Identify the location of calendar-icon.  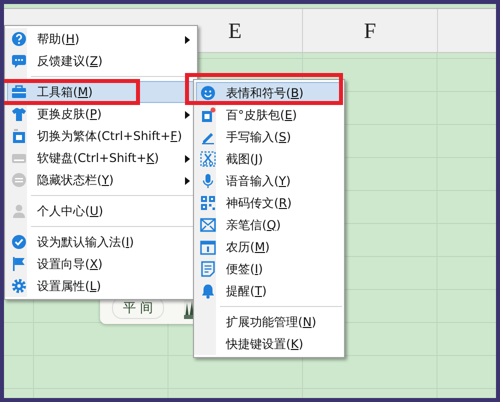
(208, 247).